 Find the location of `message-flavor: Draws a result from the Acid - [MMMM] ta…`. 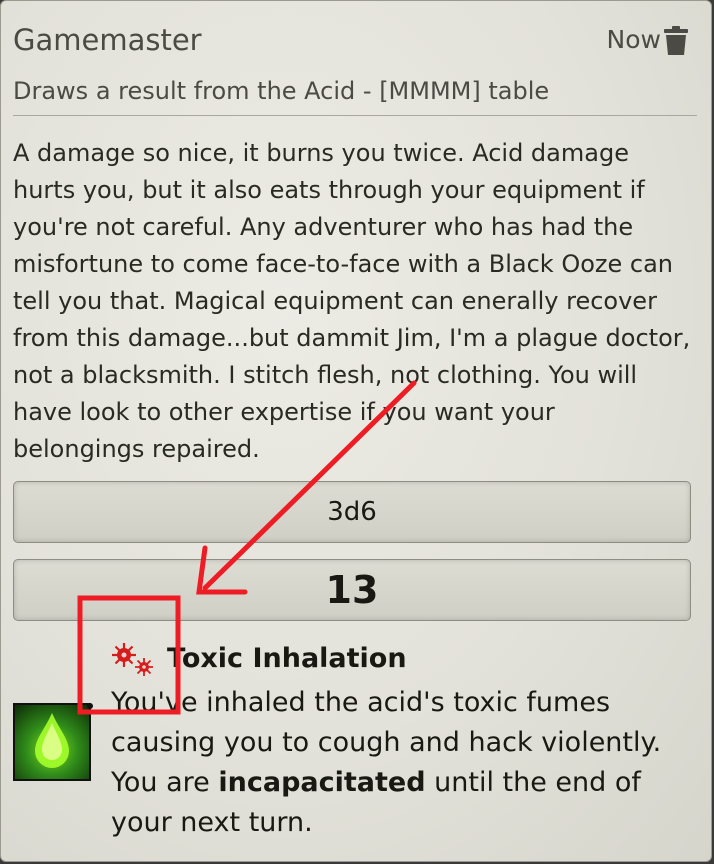

message-flavor: Draws a result from the Acid - [MMMM] ta… is located at coordinates (355, 96).